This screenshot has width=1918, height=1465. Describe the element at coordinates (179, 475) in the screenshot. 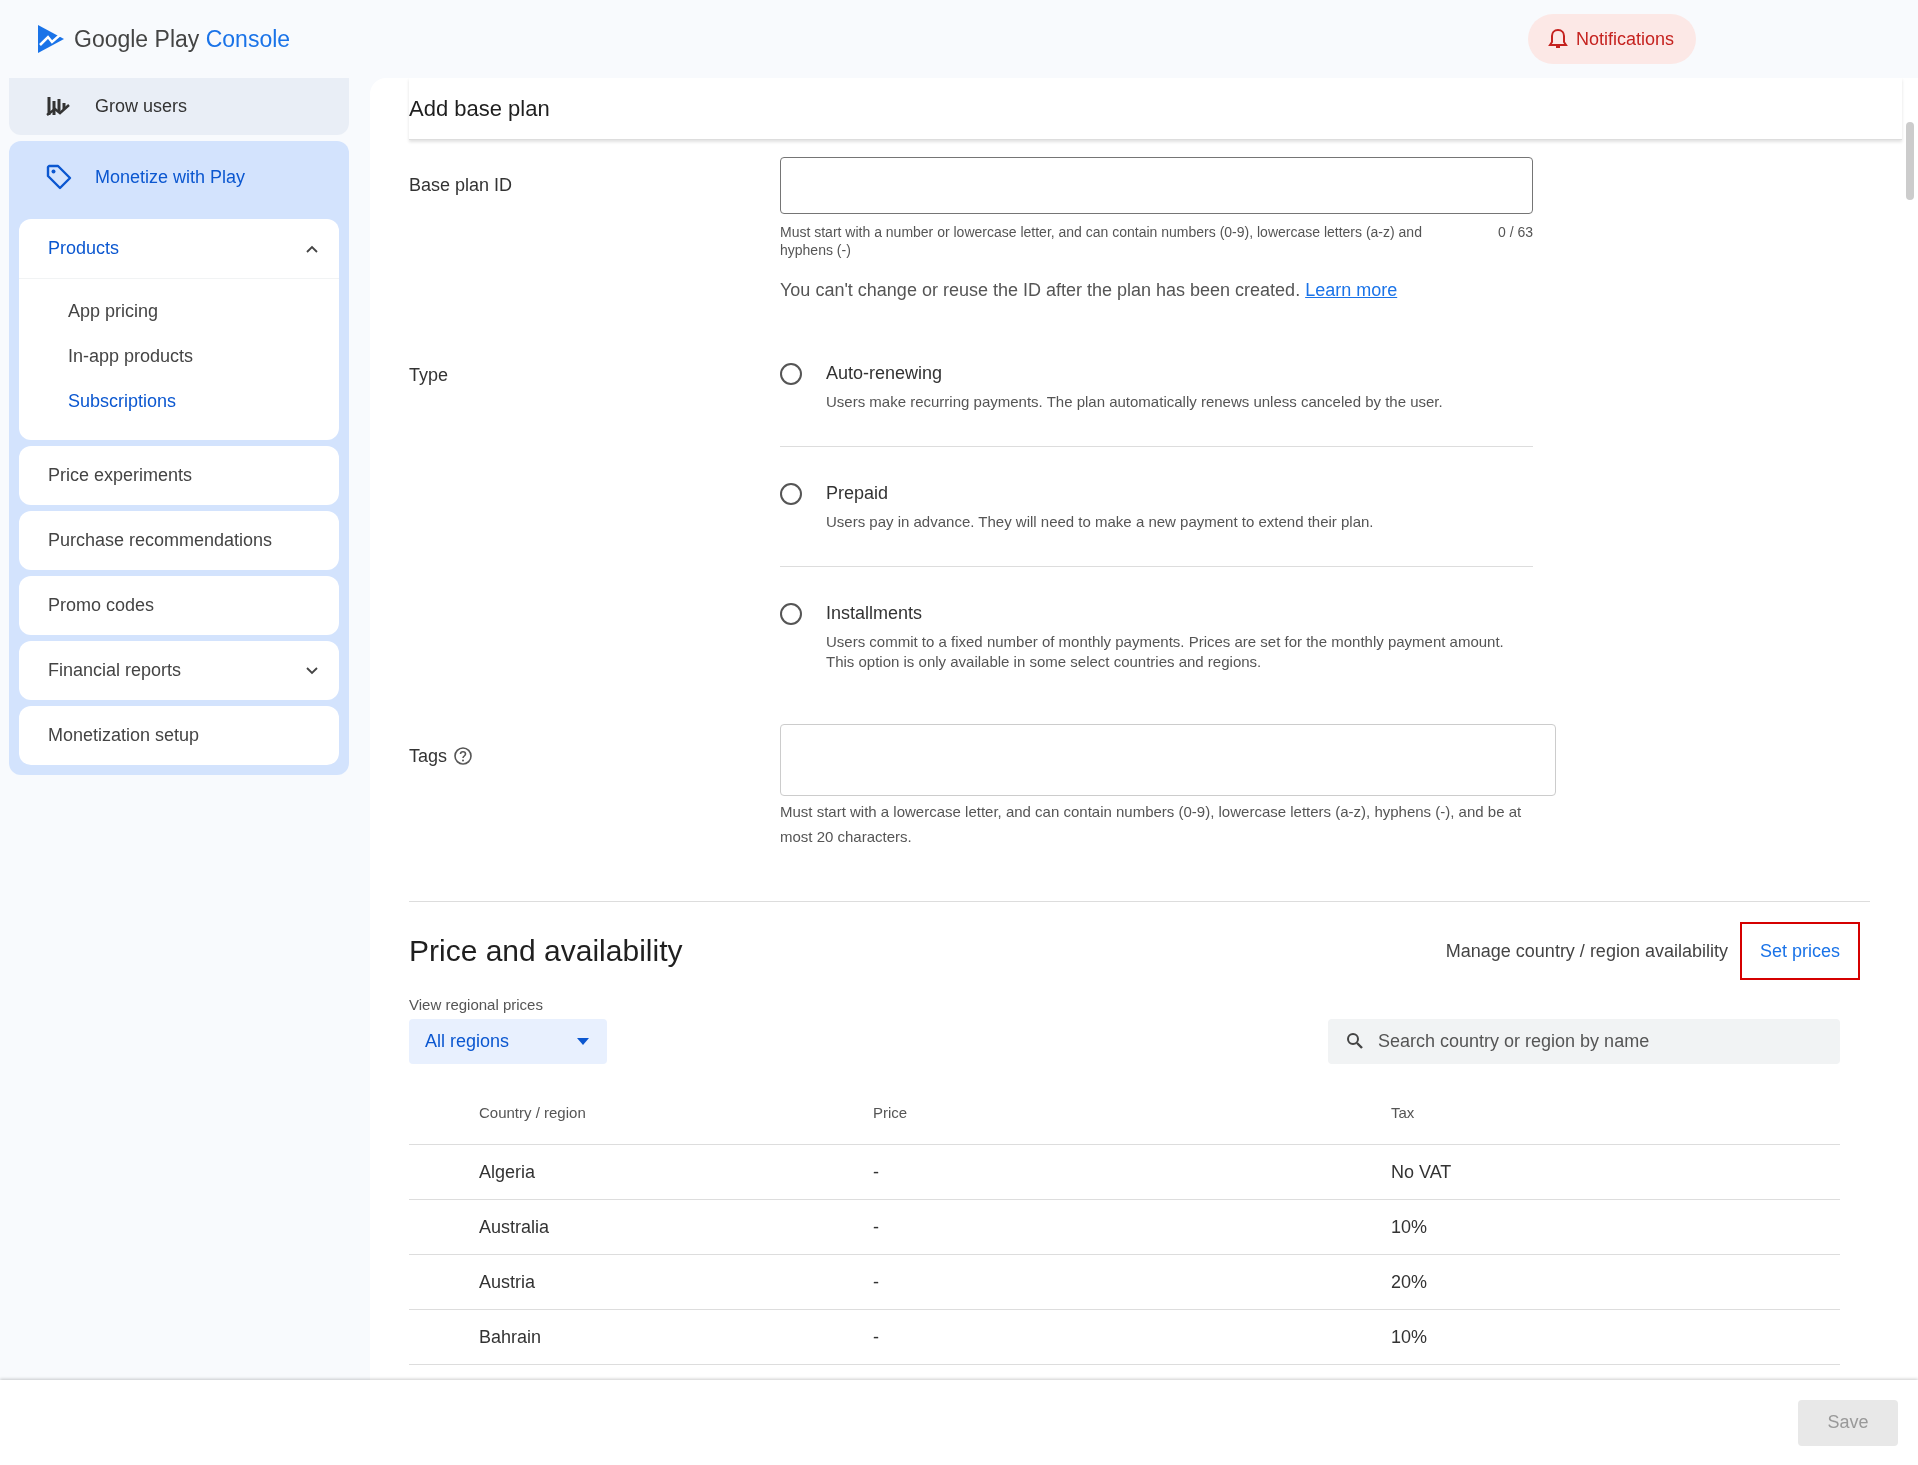

I see `sidebar-item: Price experiments` at that location.